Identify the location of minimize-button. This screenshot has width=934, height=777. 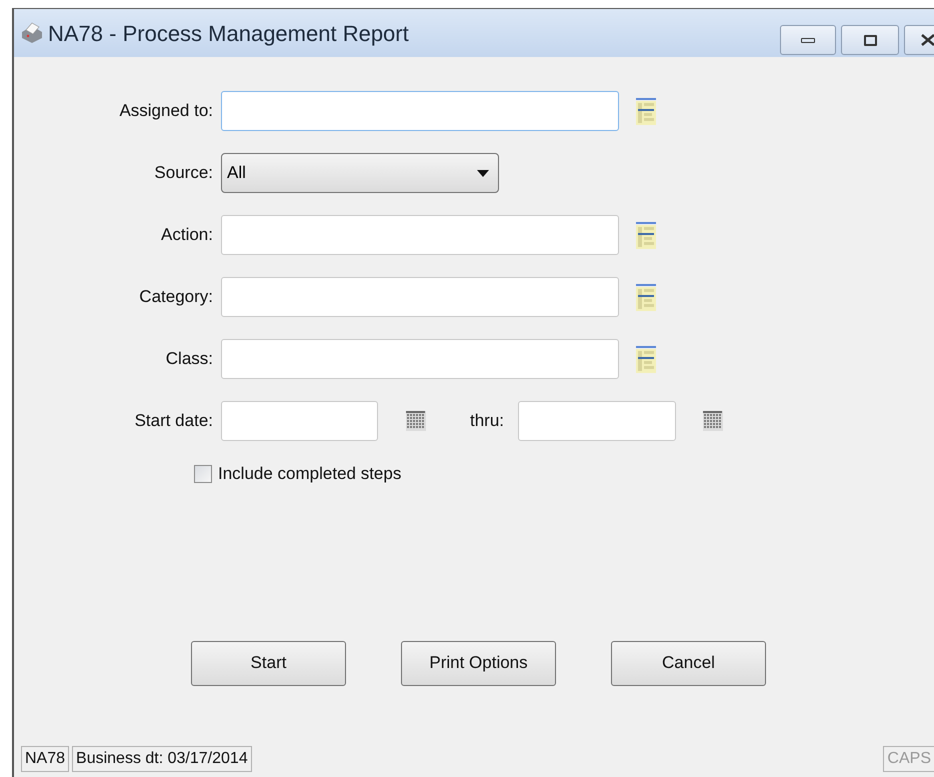
(808, 40).